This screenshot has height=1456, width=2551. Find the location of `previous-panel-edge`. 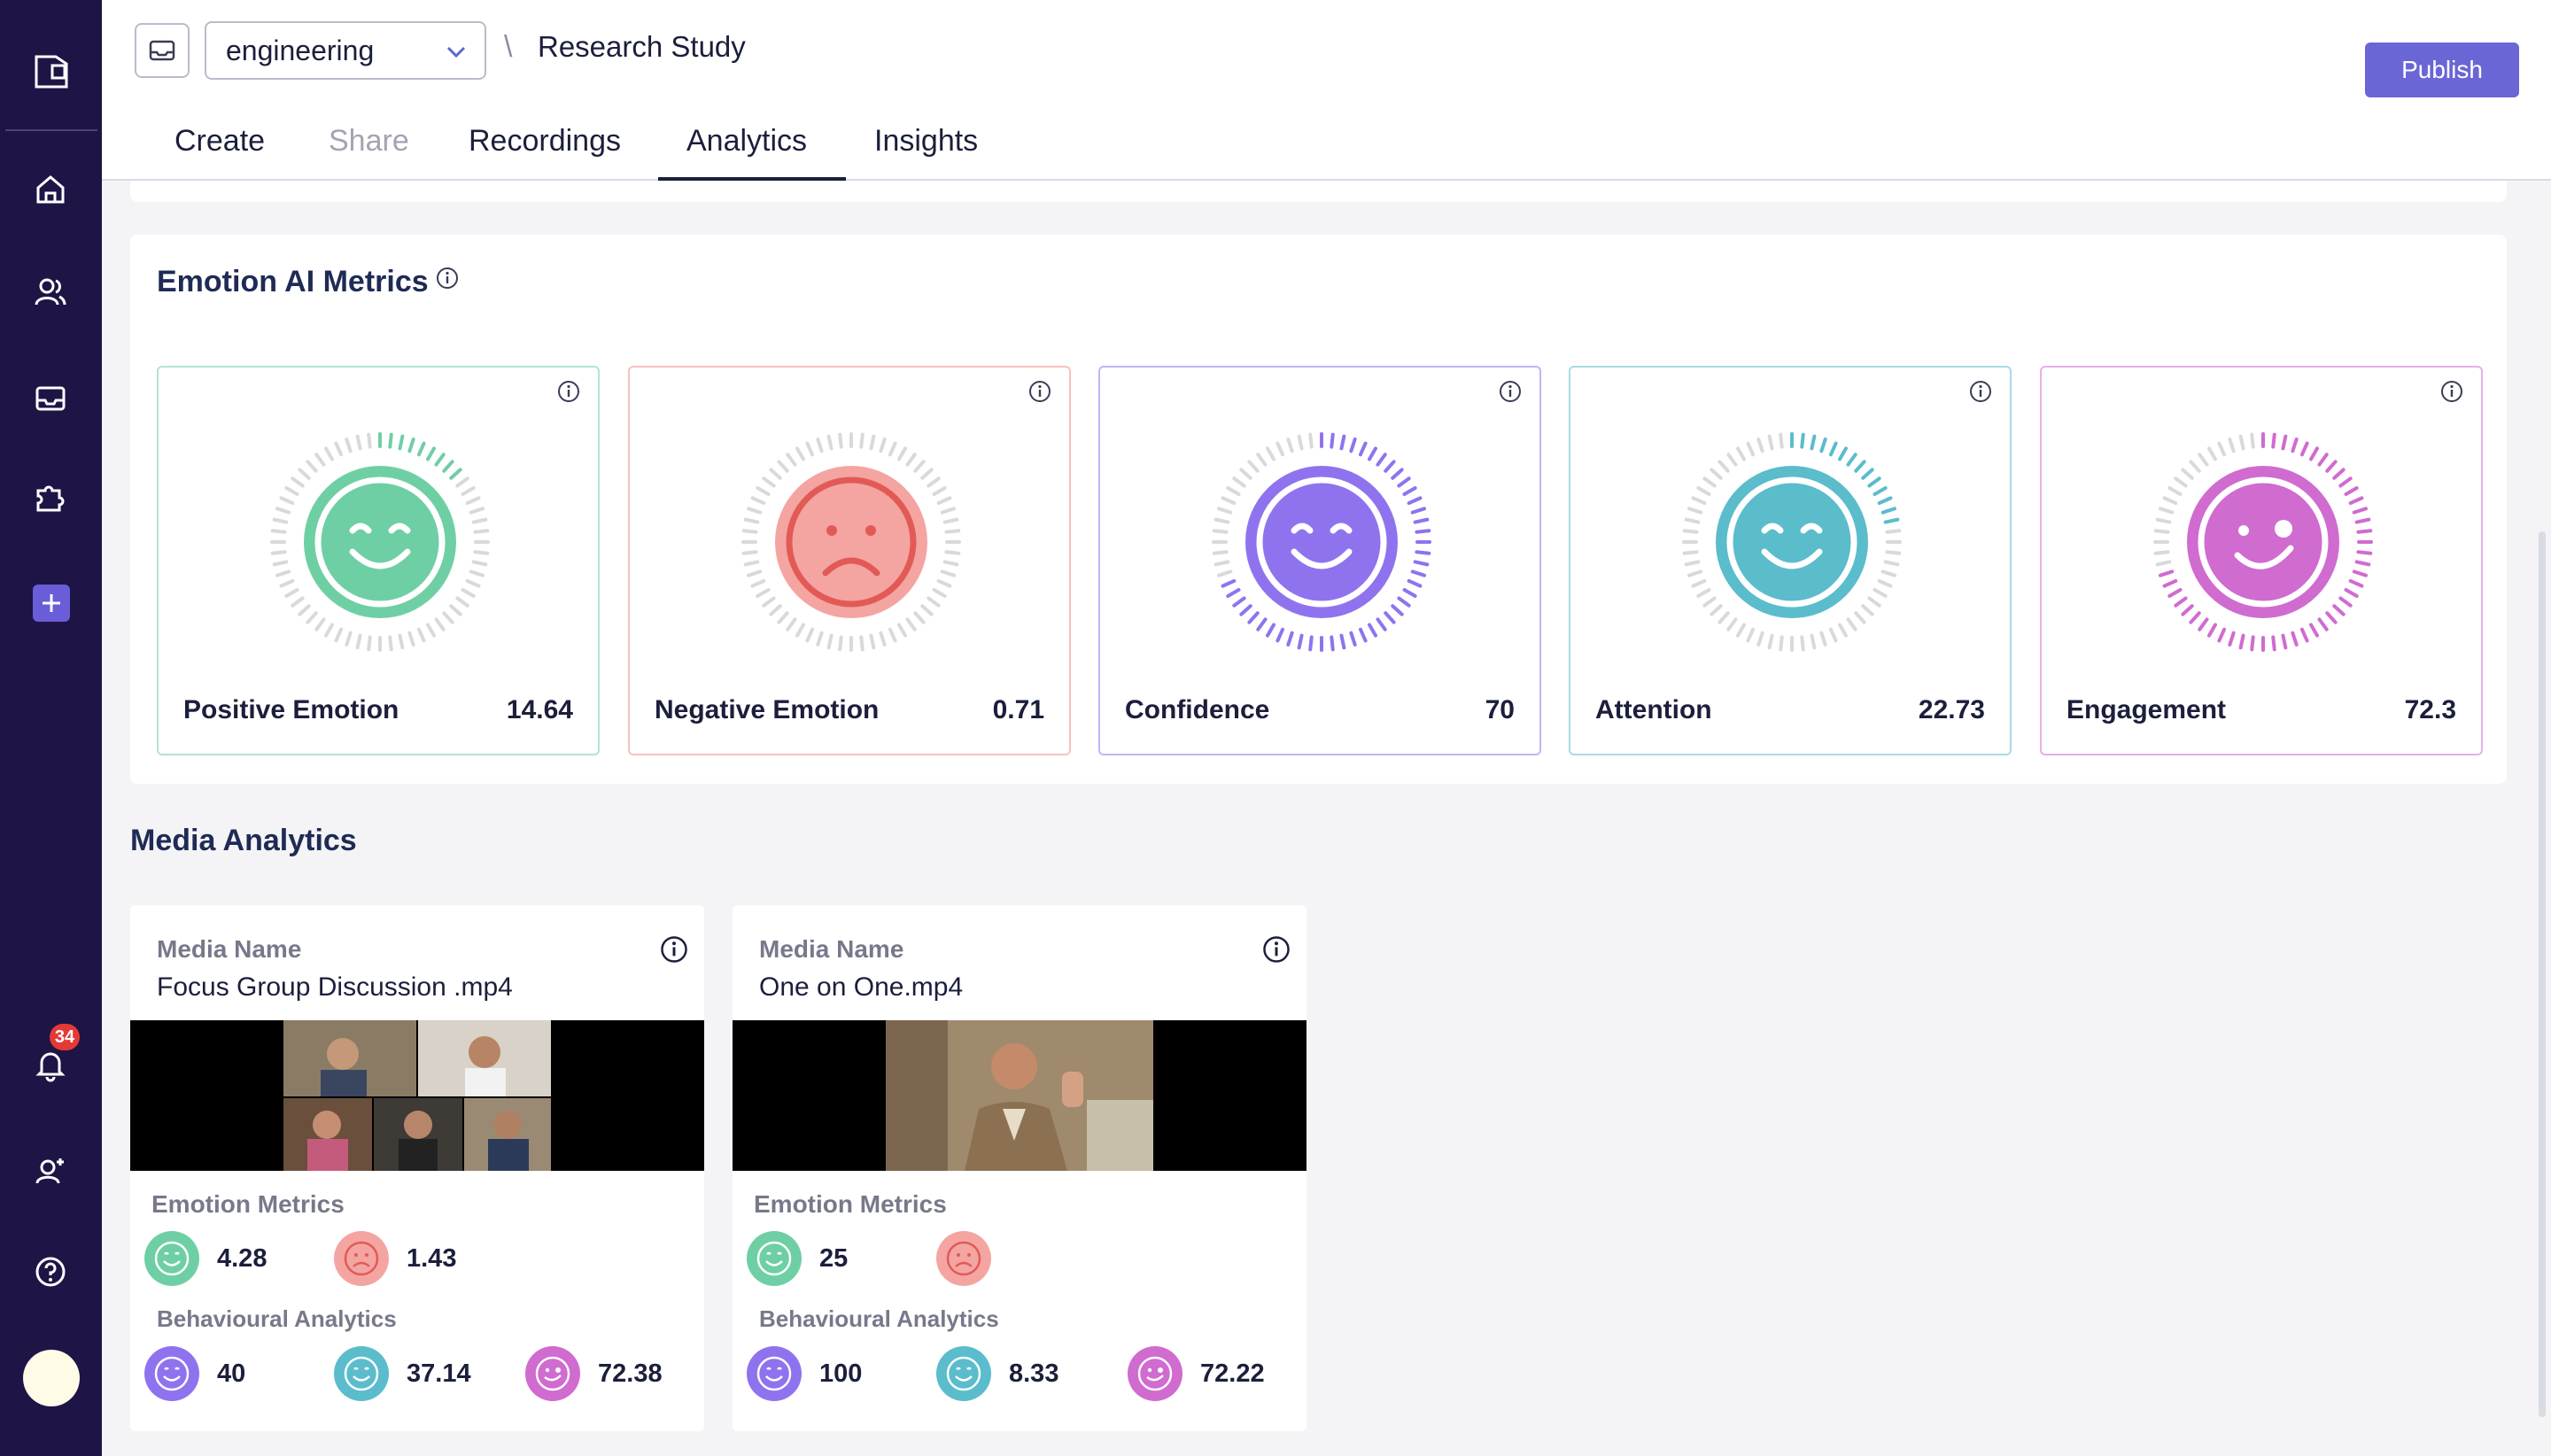

previous-panel-edge is located at coordinates (1318, 191).